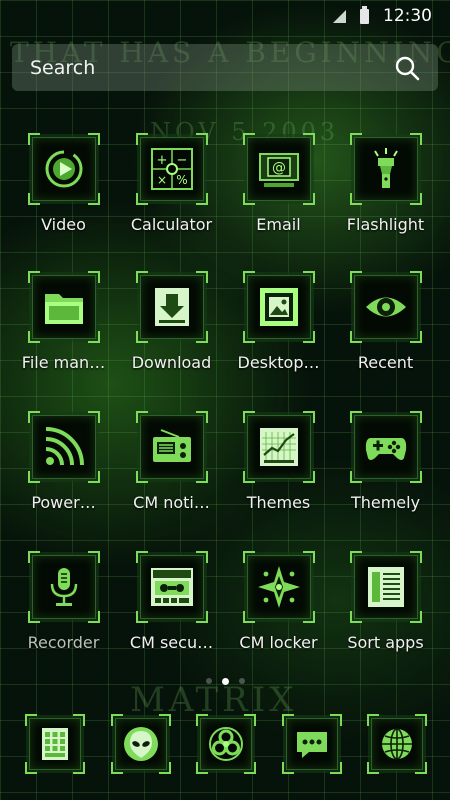 The height and width of the screenshot is (800, 450). I want to click on dock-messaging, so click(312, 744).